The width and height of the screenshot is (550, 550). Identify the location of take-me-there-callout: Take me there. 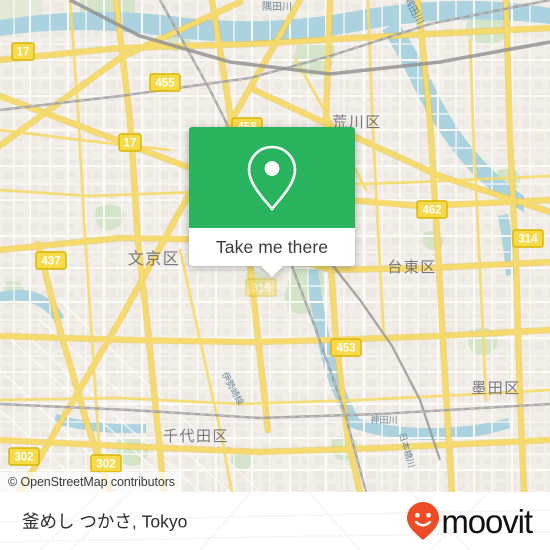
(272, 202).